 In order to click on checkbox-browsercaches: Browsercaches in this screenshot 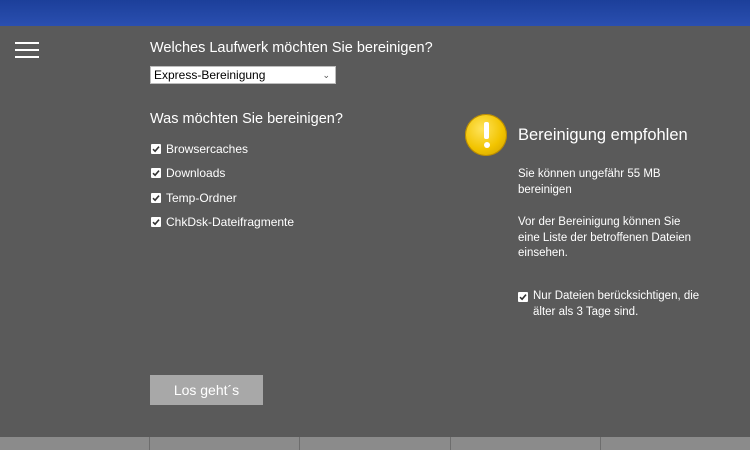, I will do `click(199, 149)`.